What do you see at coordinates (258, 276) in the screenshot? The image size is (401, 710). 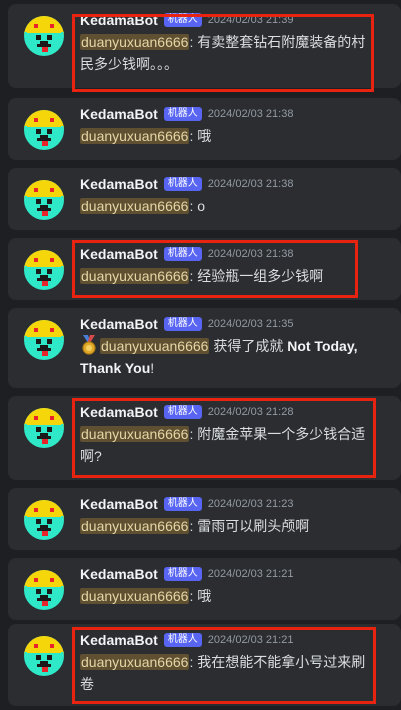 I see `message-text: 经验瓶一组多少钱啊` at bounding box center [258, 276].